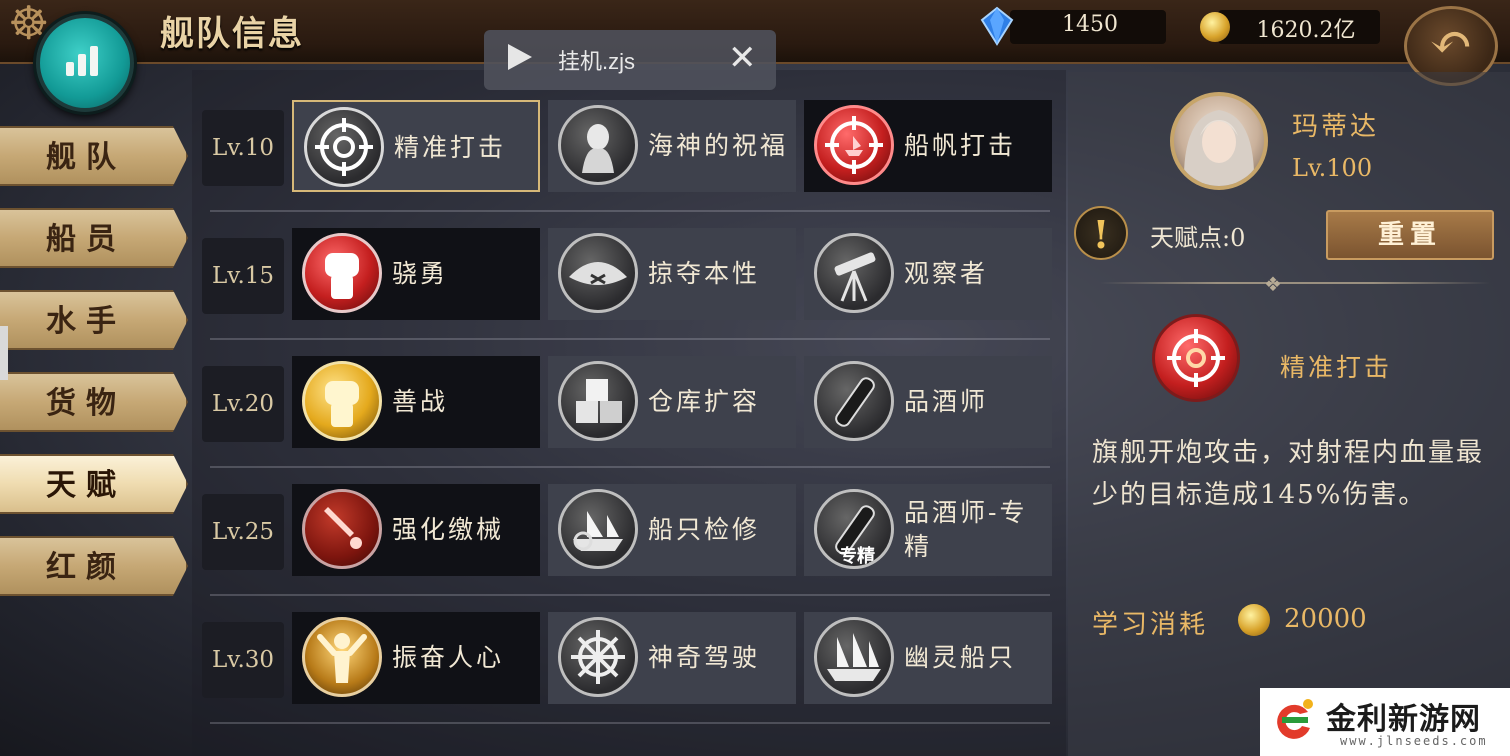  Describe the element at coordinates (598, 401) in the screenshot. I see `crates-icon` at that location.